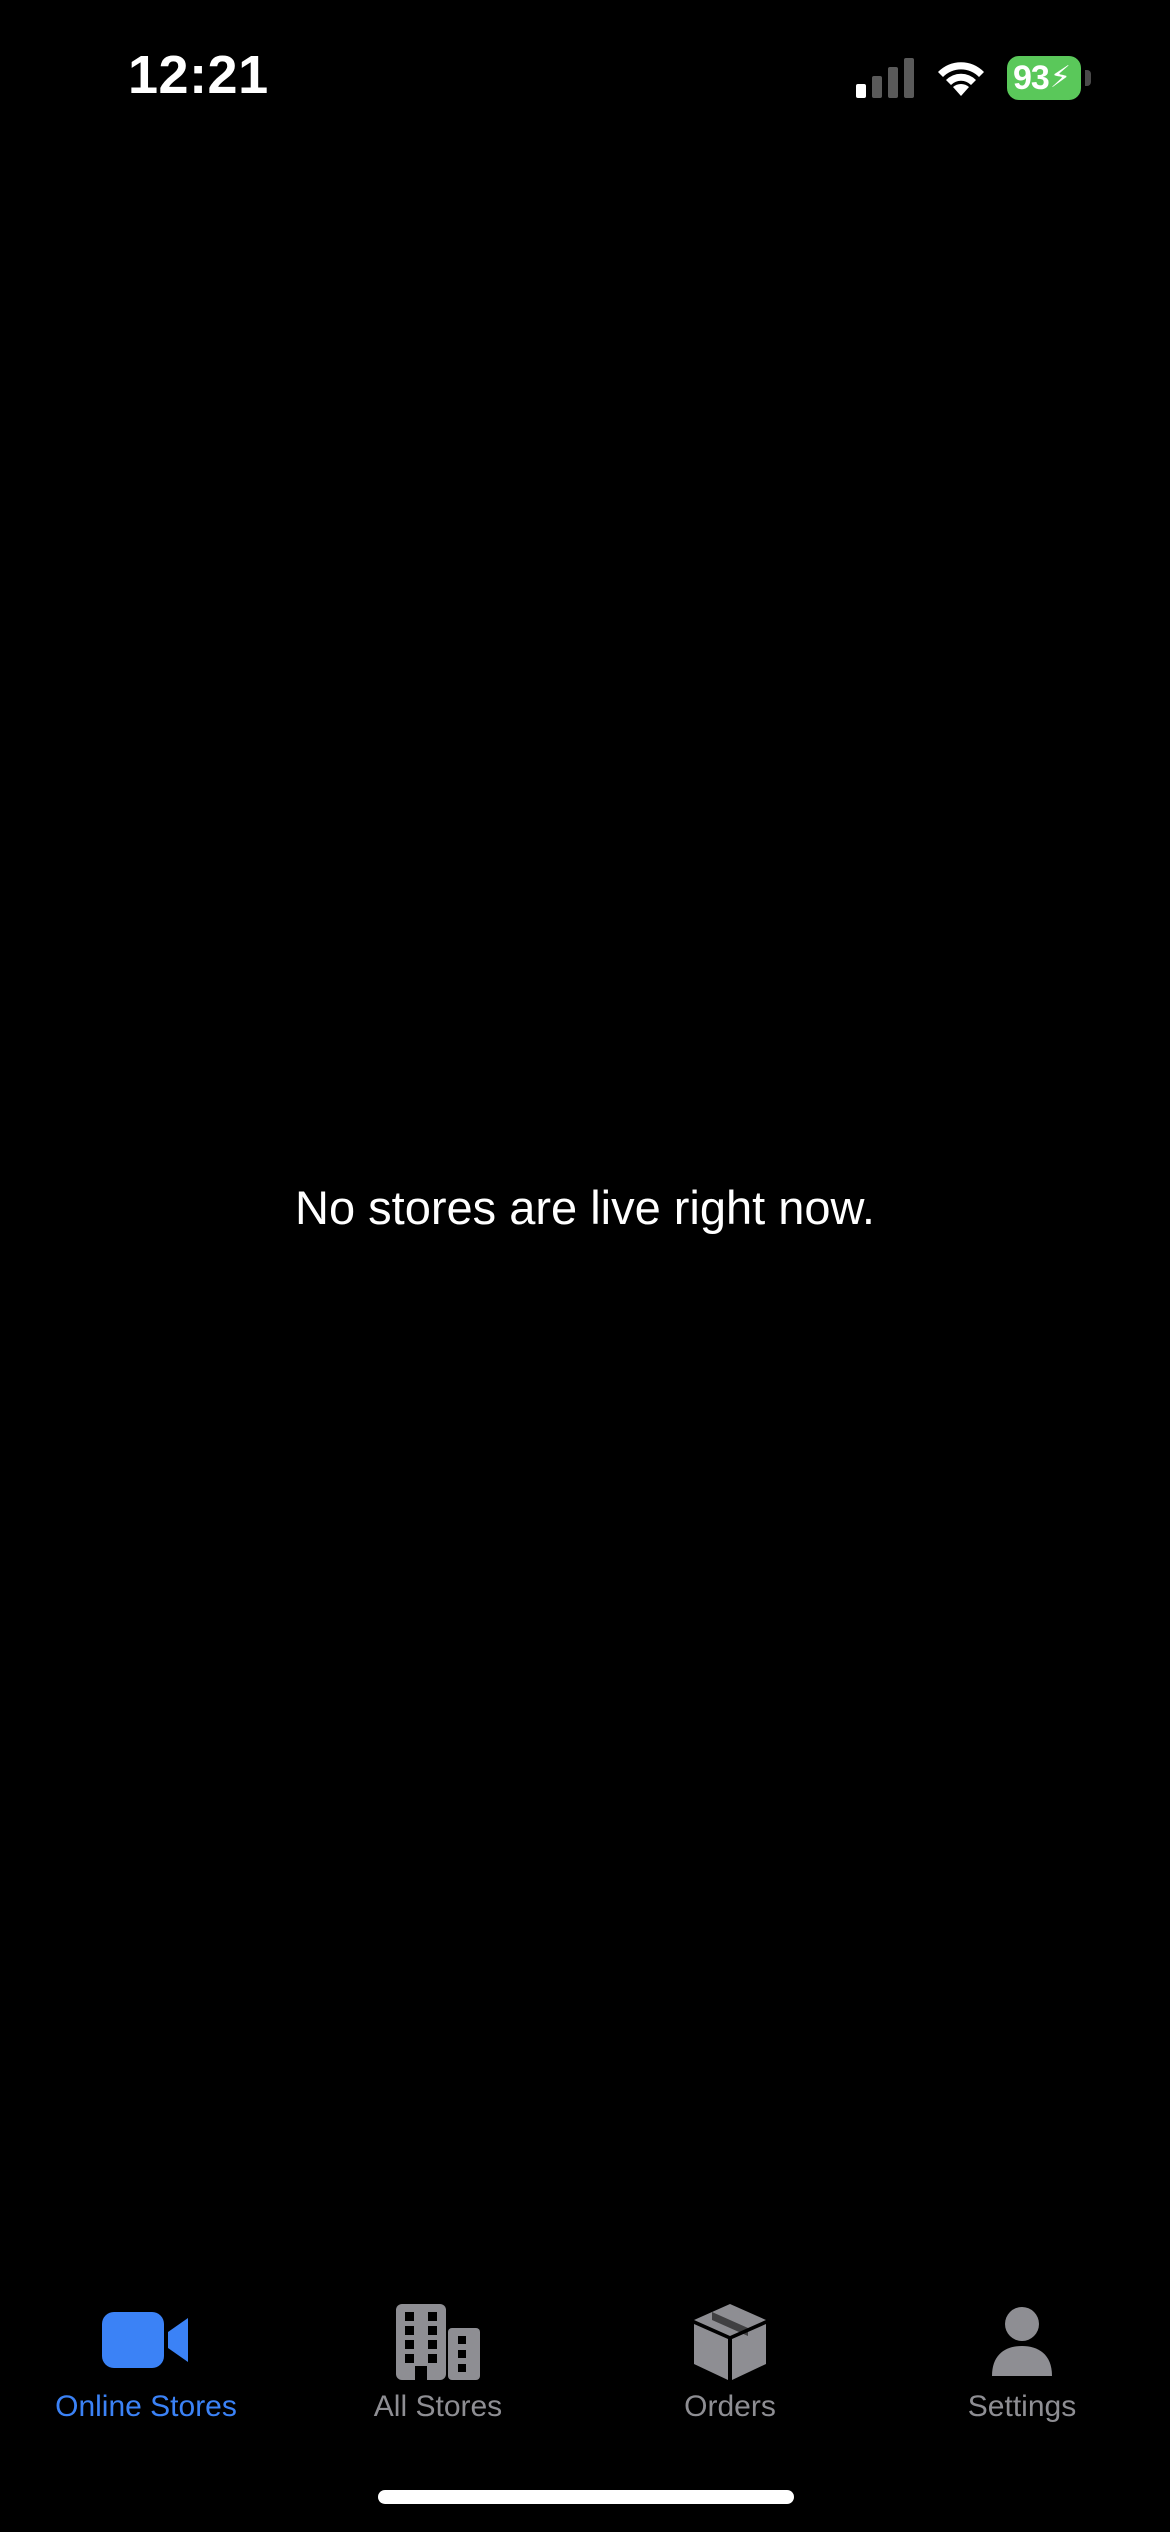 Image resolution: width=1170 pixels, height=2532 pixels. I want to click on tab-all-stores: All Stores, so click(438, 2355).